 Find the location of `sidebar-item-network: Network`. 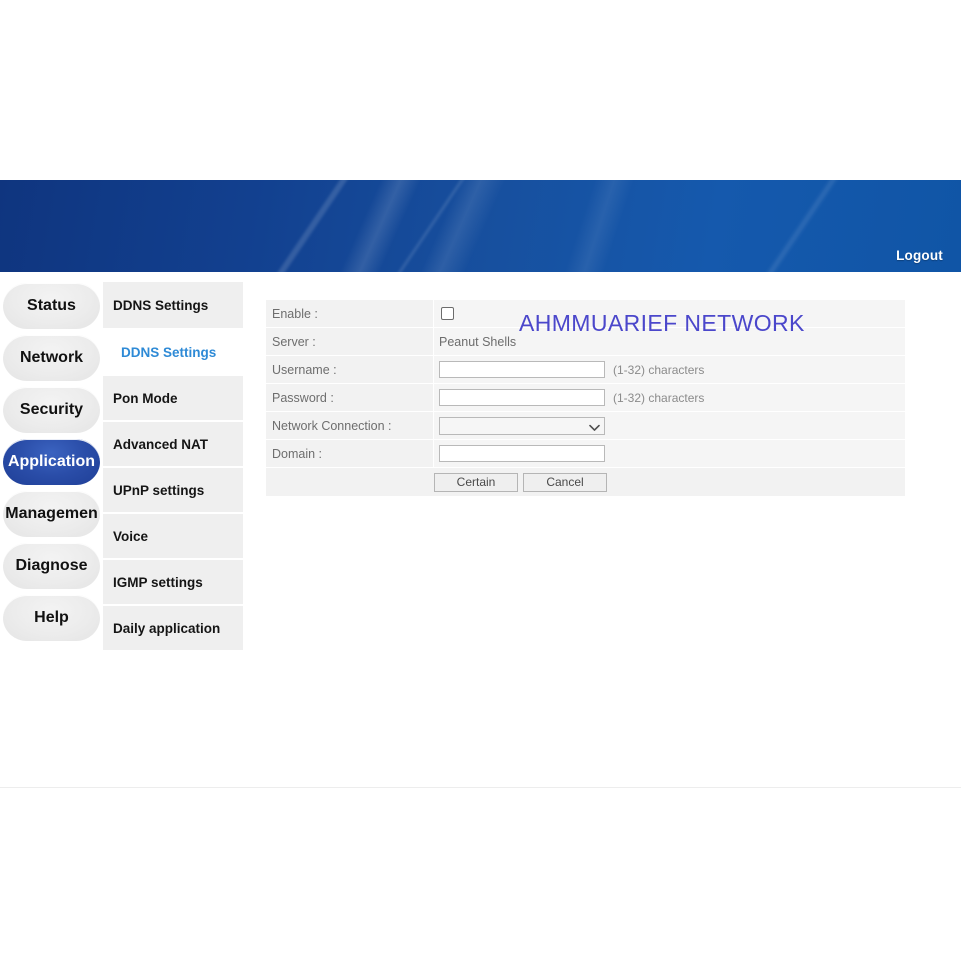

sidebar-item-network: Network is located at coordinates (51, 358).